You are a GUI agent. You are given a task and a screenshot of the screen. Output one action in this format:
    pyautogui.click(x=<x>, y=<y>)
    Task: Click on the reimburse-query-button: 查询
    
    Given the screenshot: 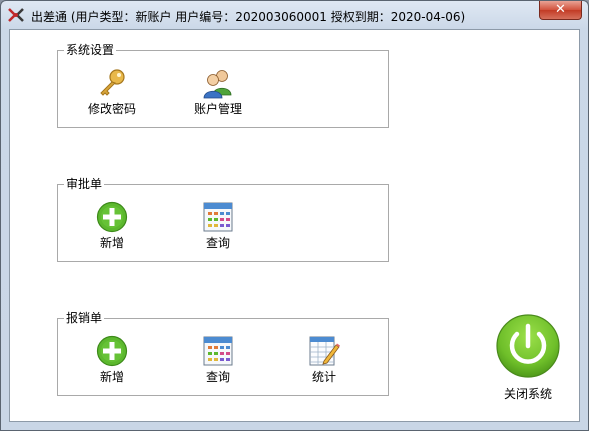 What is the action you would take?
    pyautogui.click(x=218, y=359)
    